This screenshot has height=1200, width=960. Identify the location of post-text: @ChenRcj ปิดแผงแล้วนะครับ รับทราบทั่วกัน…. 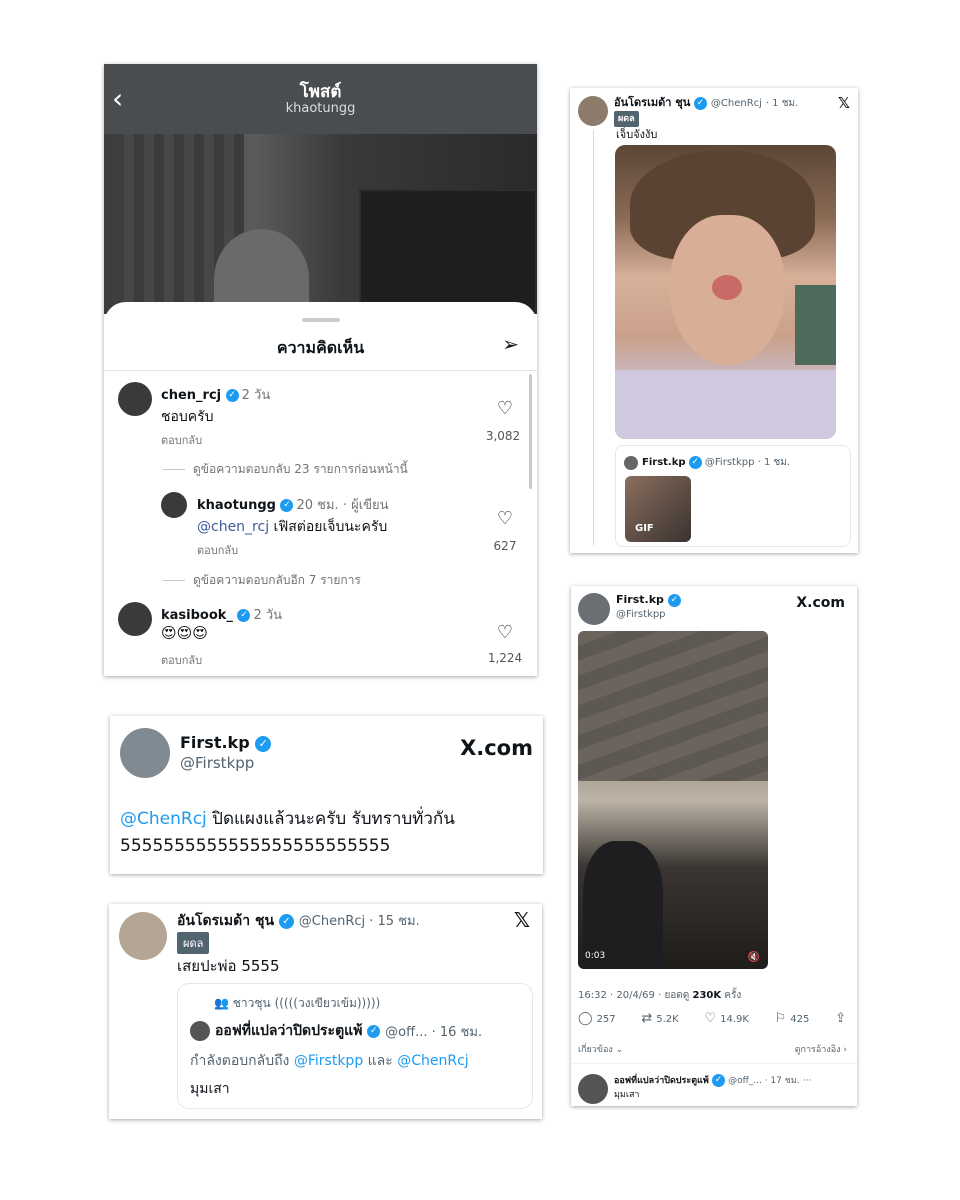
(287, 832).